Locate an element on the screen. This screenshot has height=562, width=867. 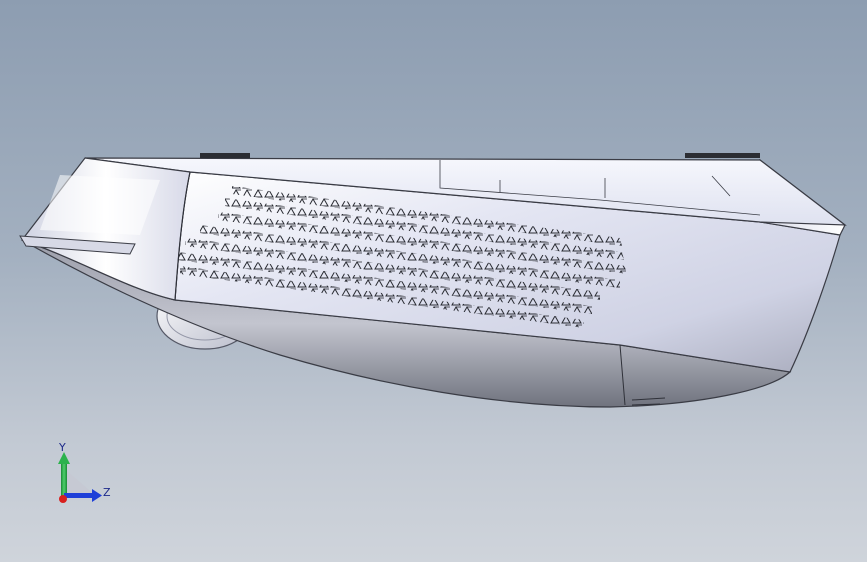
top-latch-right is located at coordinates (722, 155).